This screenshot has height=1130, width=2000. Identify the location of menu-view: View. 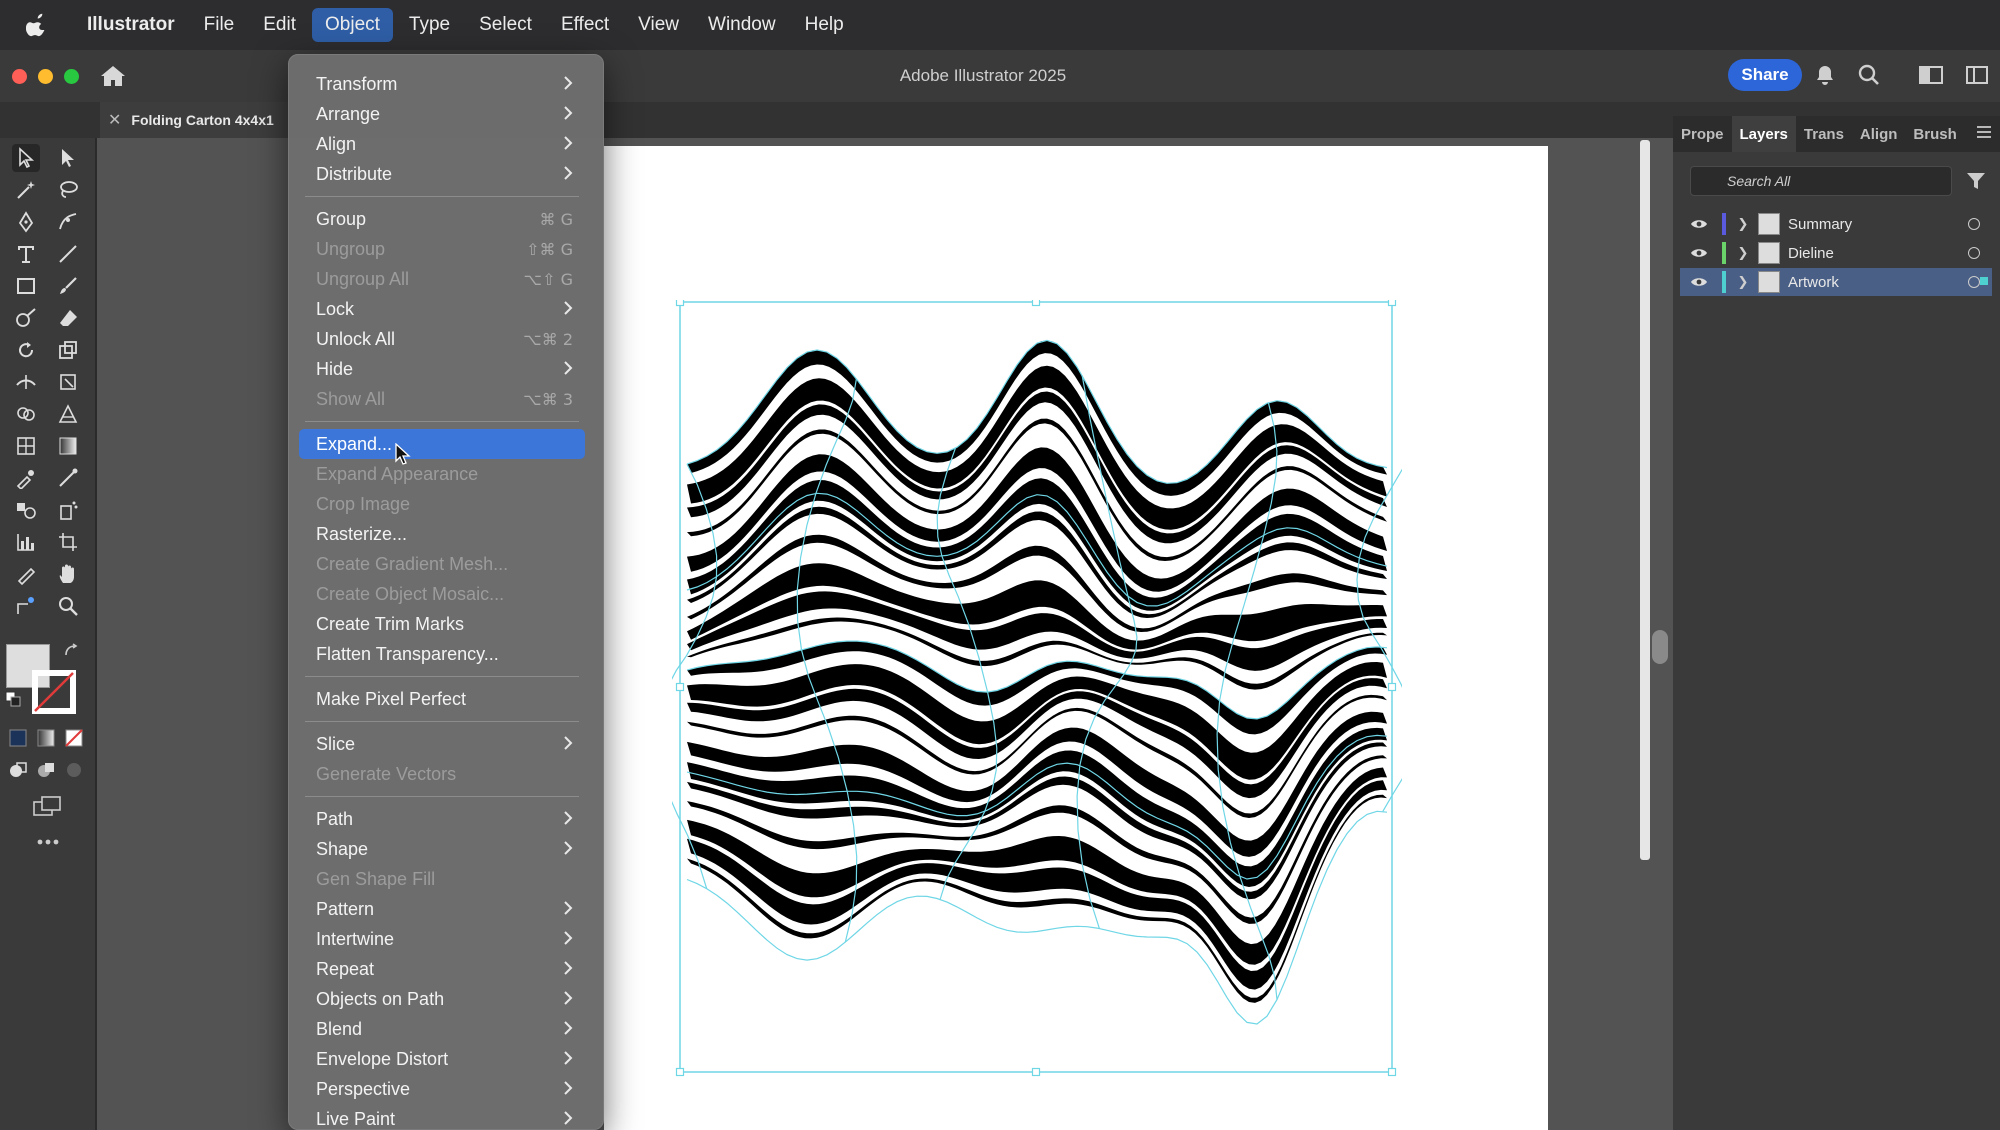
(658, 25).